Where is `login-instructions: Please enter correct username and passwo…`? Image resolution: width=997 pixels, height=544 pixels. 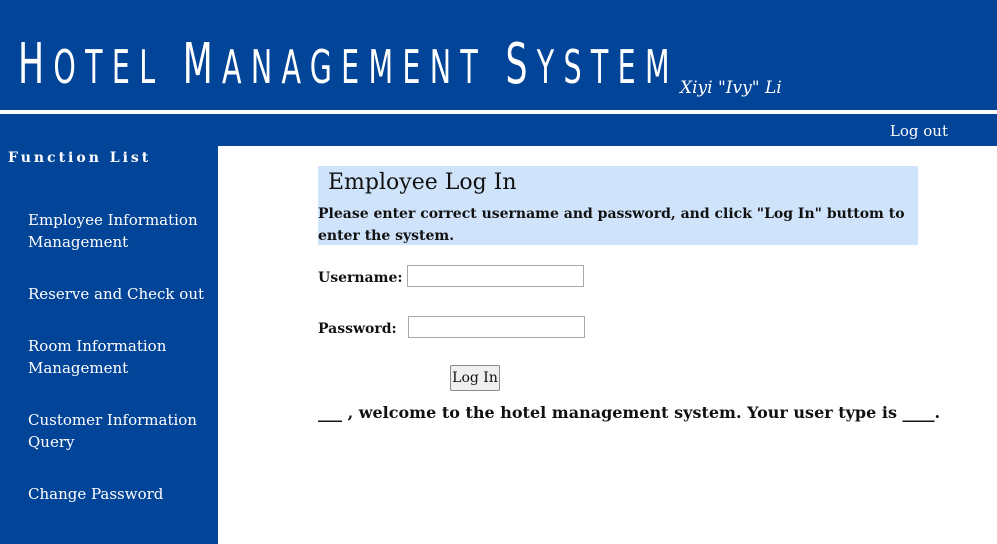
login-instructions: Please enter correct username and passwo… is located at coordinates (611, 225).